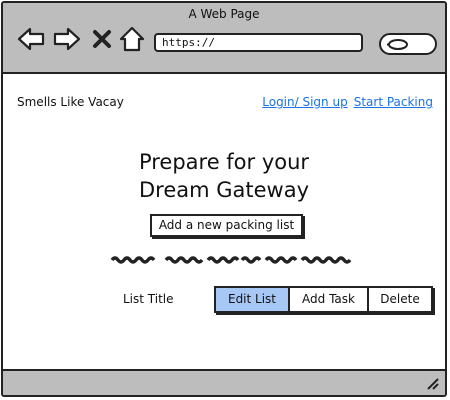 This screenshot has height=400, width=450. Describe the element at coordinates (148, 299) in the screenshot. I see `list-title: List Title` at that location.